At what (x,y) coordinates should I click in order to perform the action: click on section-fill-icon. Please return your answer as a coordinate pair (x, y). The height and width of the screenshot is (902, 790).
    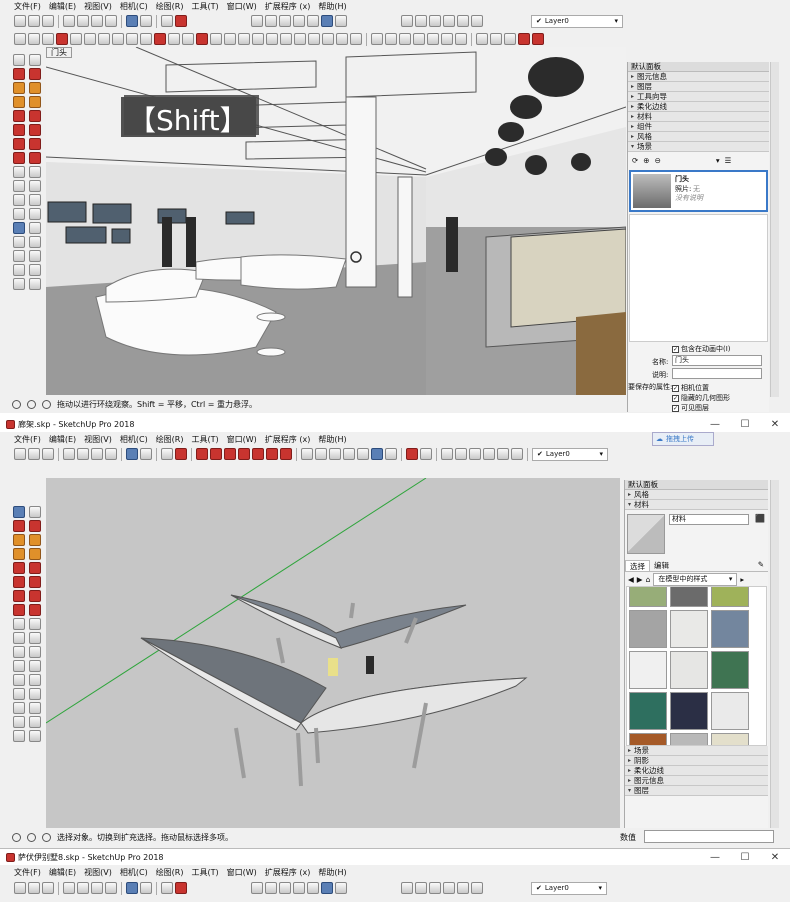
    Looking at the image, I should click on (426, 454).